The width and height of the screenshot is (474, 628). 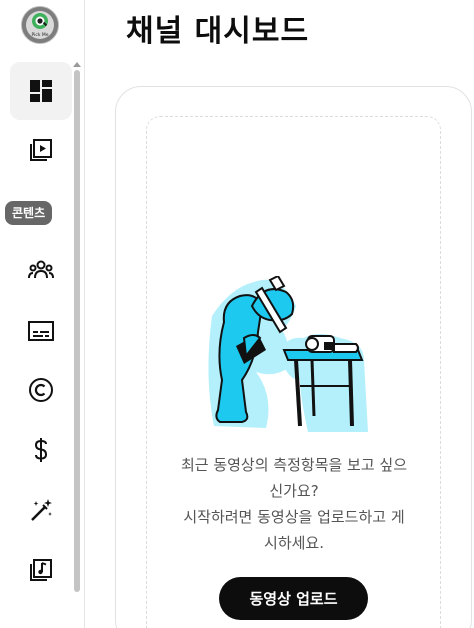 I want to click on nav-item-audio-library, so click(x=41, y=570).